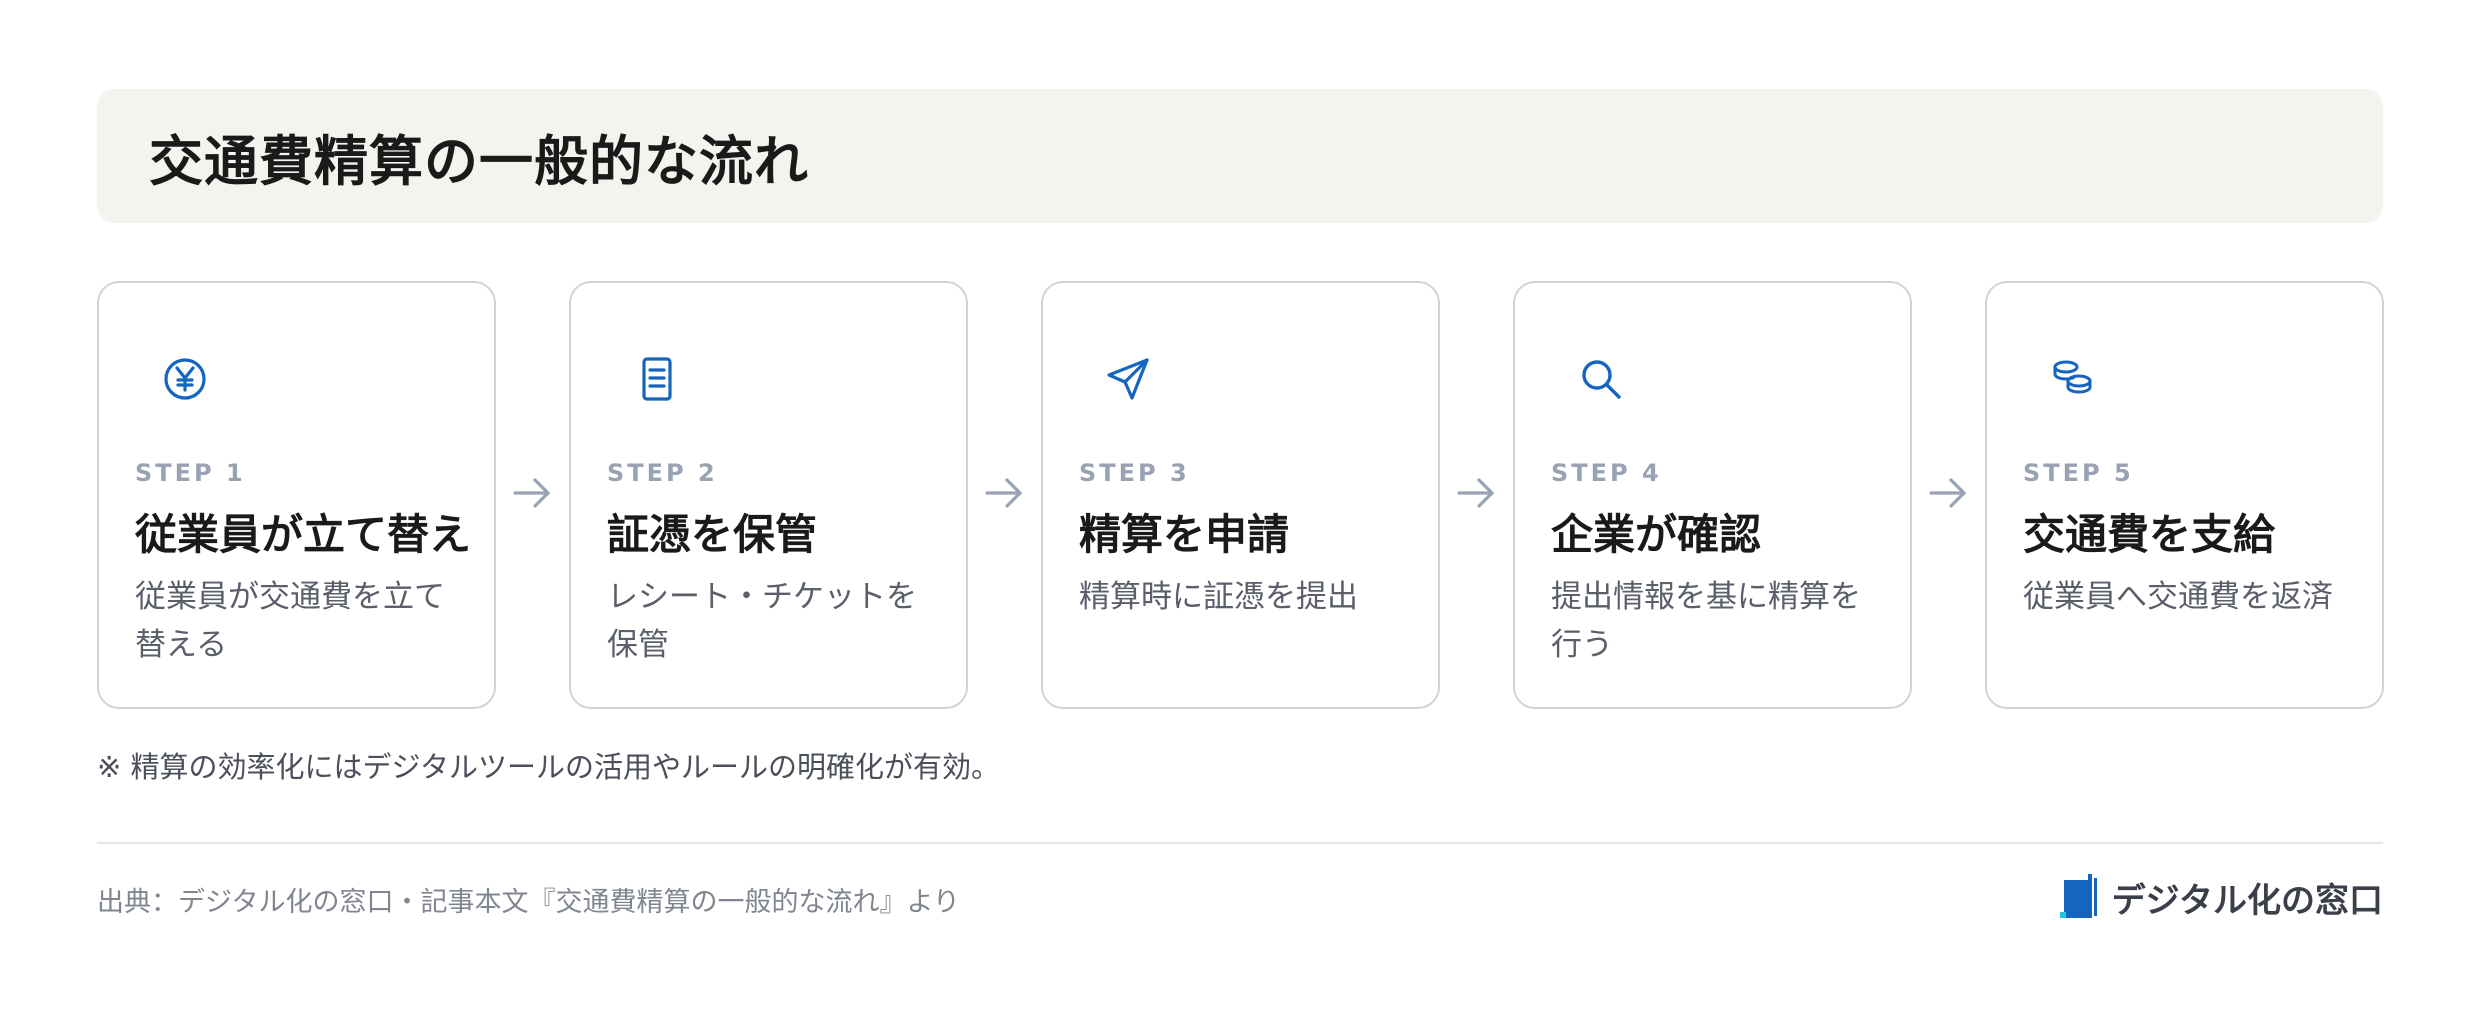 The height and width of the screenshot is (1016, 2480). Describe the element at coordinates (1606, 473) in the screenshot. I see `step-label: STEP 4` at that location.